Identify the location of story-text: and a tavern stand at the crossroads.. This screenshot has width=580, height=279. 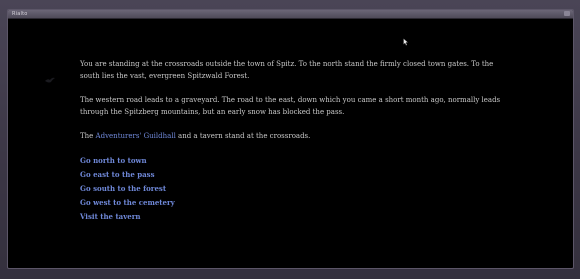
(243, 136).